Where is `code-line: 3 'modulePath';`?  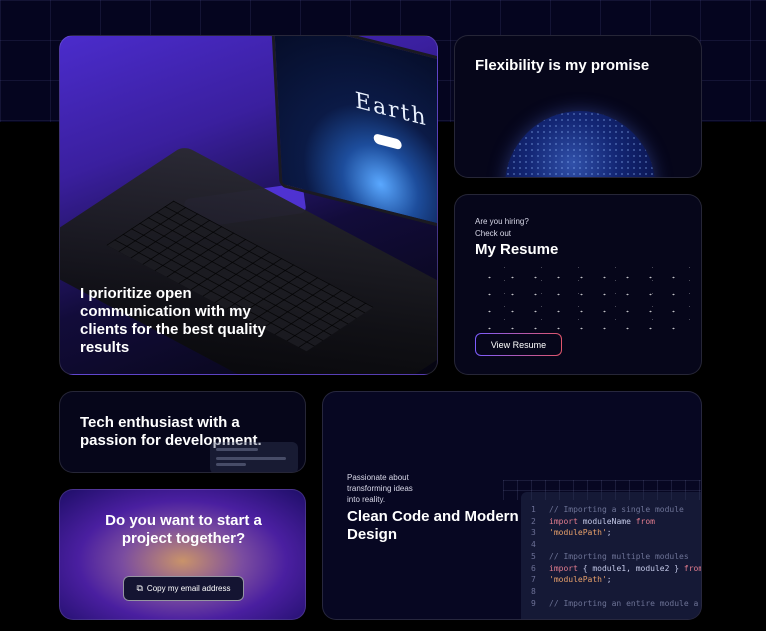 code-line: 3 'modulePath'; is located at coordinates (616, 533).